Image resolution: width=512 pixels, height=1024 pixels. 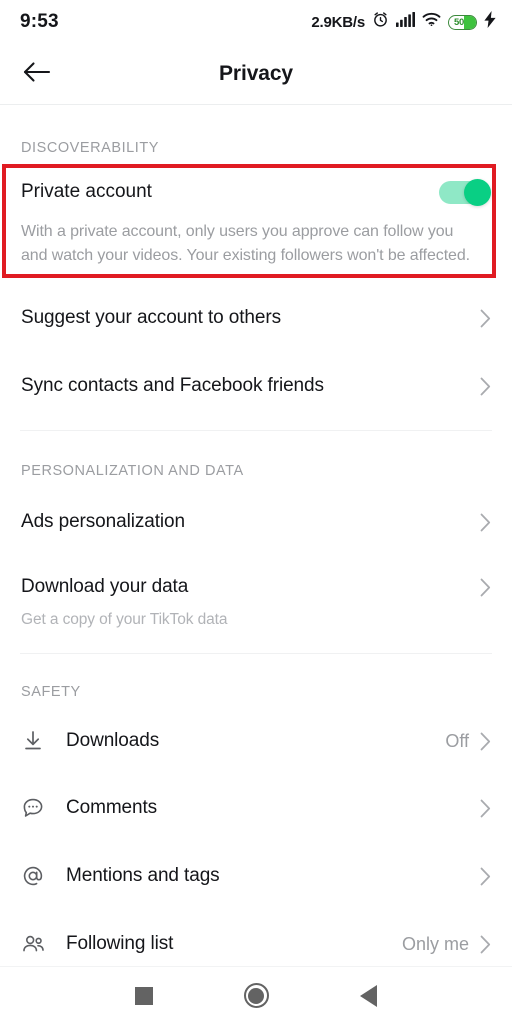 What do you see at coordinates (113, 740) in the screenshot?
I see `row-label-downloads: Downloads` at bounding box center [113, 740].